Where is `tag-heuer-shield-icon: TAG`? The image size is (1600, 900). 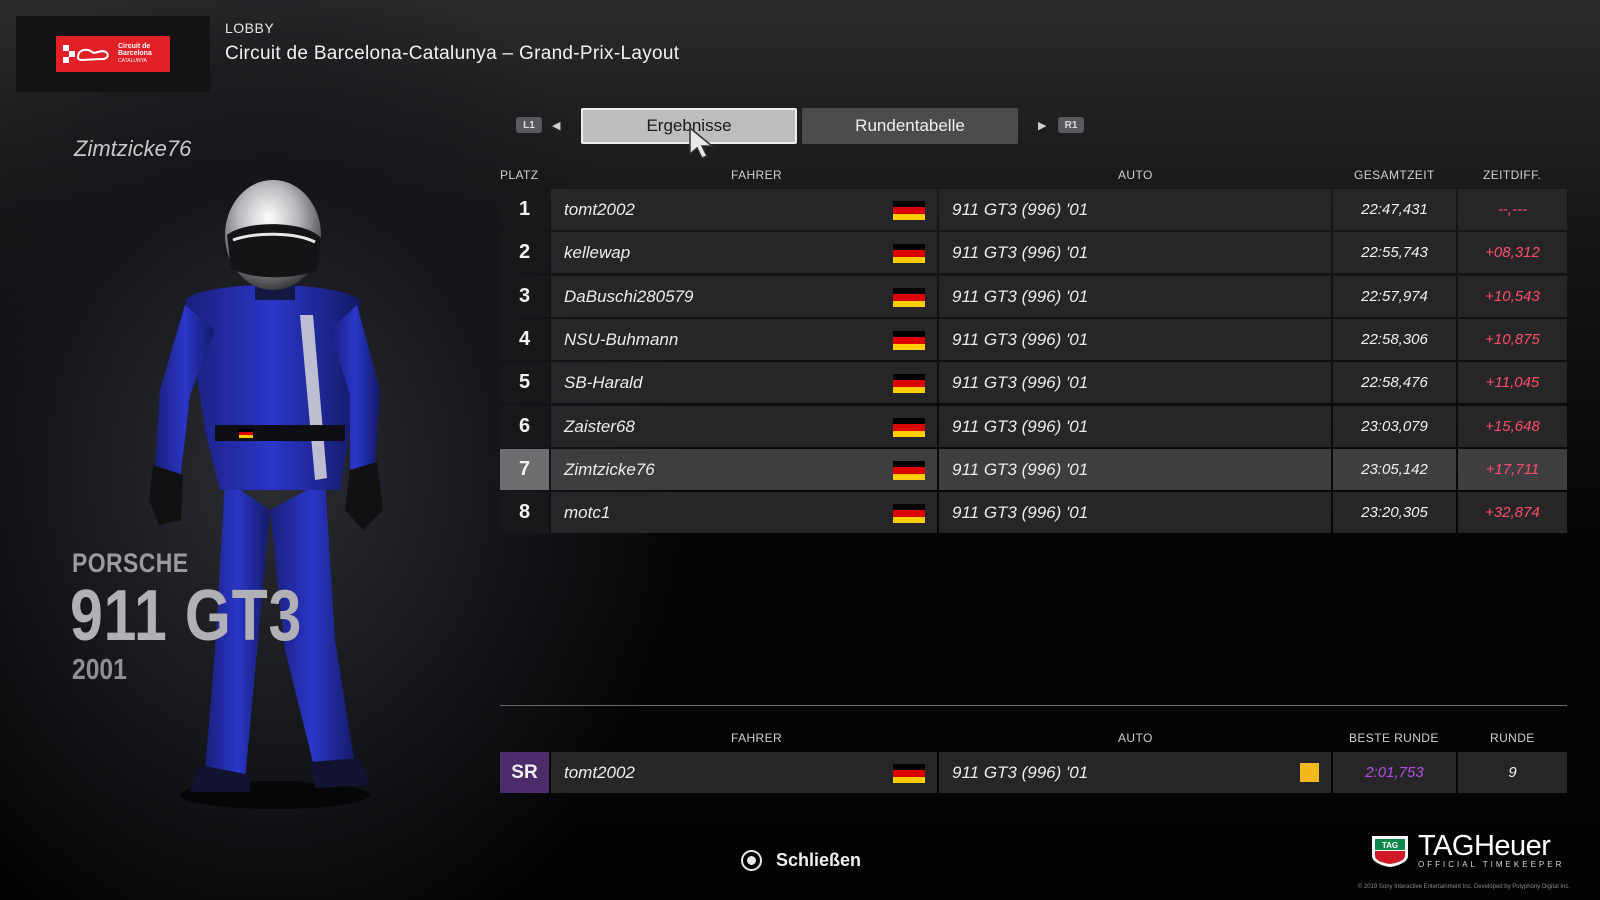
tag-heuer-shield-icon: TAG is located at coordinates (1390, 851).